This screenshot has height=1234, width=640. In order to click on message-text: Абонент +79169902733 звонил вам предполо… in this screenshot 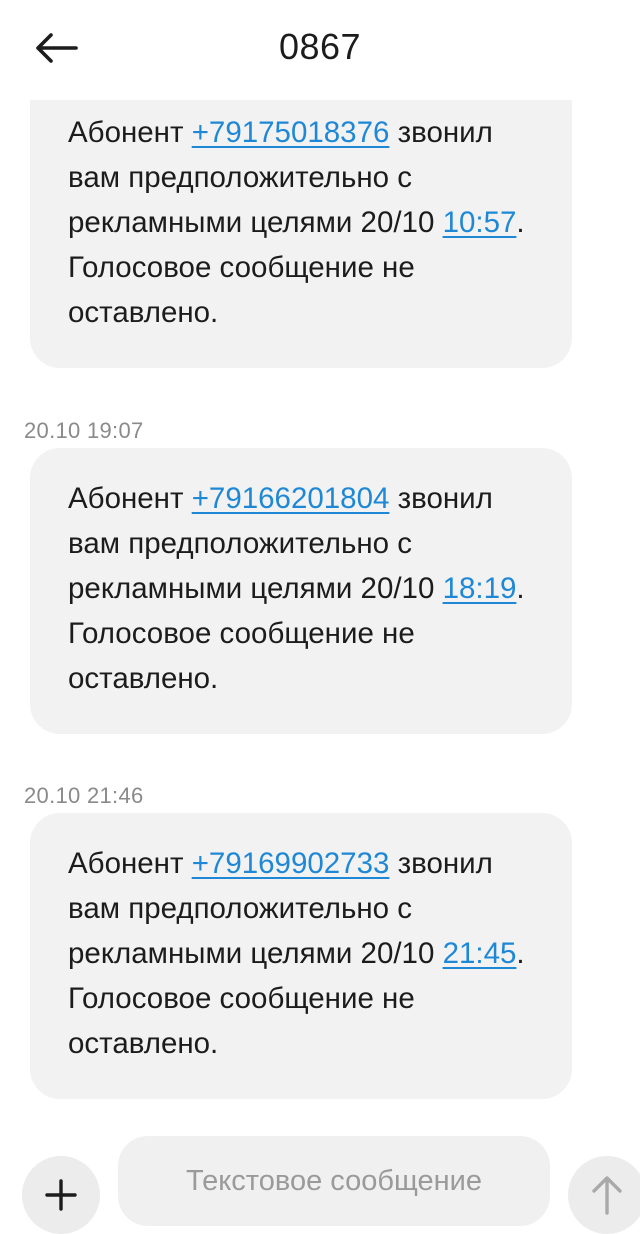, I will do `click(305, 953)`.